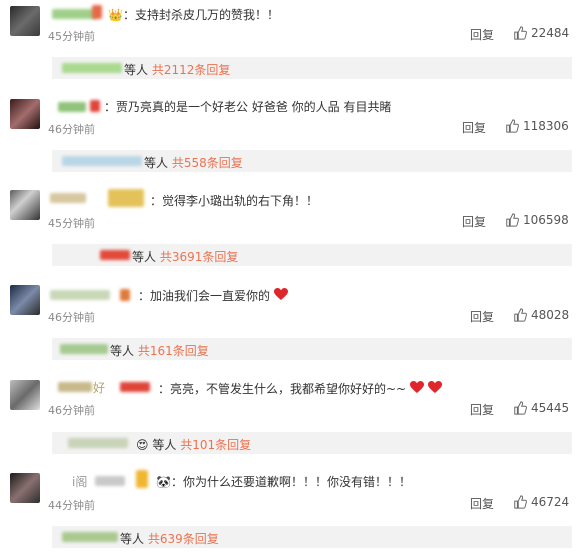 Image resolution: width=578 pixels, height=558 pixels. Describe the element at coordinates (550, 315) in the screenshot. I see `like-count: 48028` at that location.